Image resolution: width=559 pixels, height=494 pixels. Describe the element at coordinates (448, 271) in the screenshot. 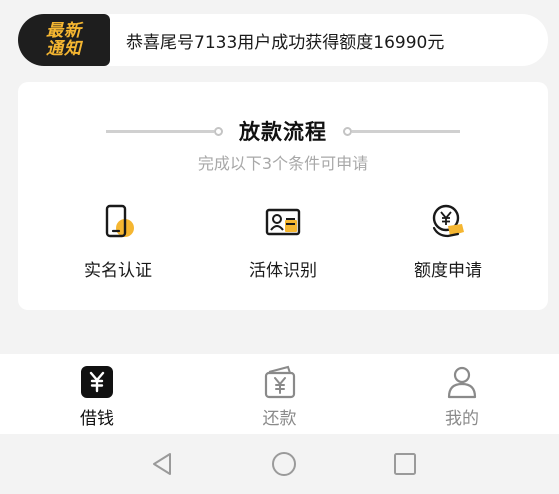

I see `step-label: 额度申请` at that location.